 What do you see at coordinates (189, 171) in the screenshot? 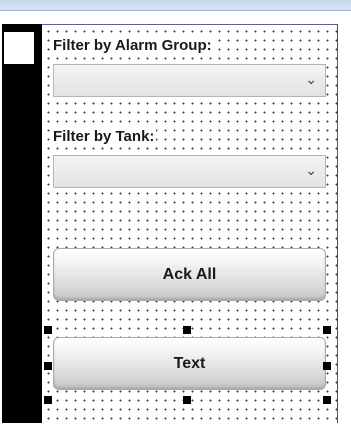
I see `tank-dropdown: ⌄` at bounding box center [189, 171].